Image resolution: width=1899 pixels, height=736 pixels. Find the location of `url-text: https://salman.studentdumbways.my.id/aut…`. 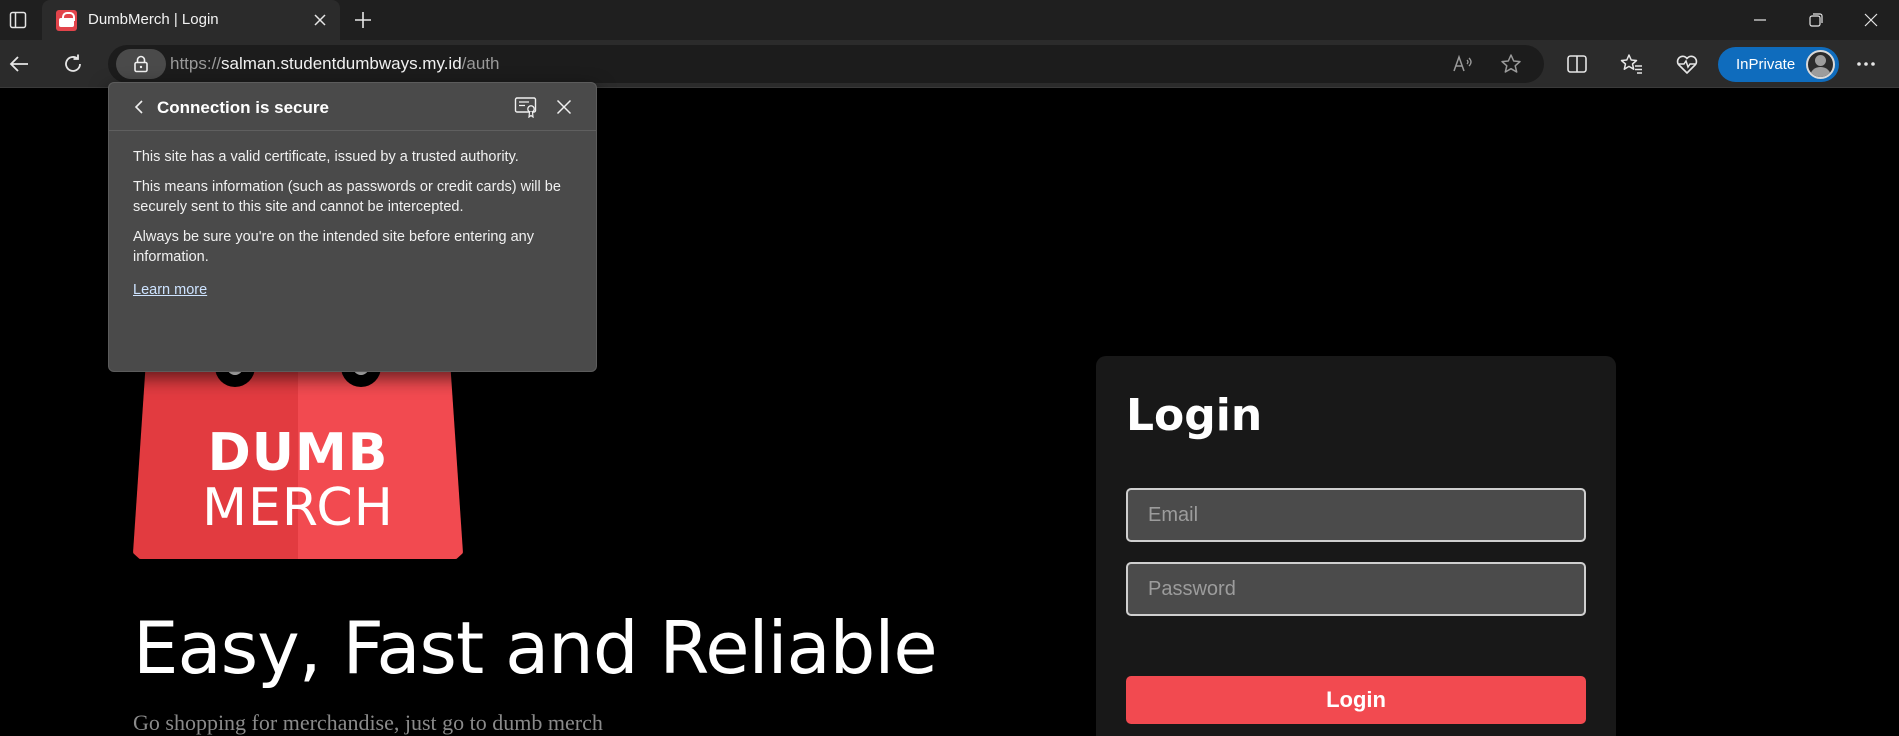

url-text: https://salman.studentdumbways.my.id/aut… is located at coordinates (334, 64).